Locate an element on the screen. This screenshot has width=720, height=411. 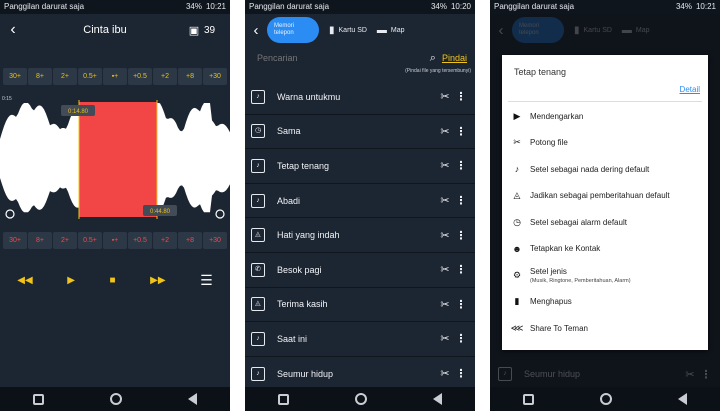
stop-icon: ■ is located at coordinates (113, 280).